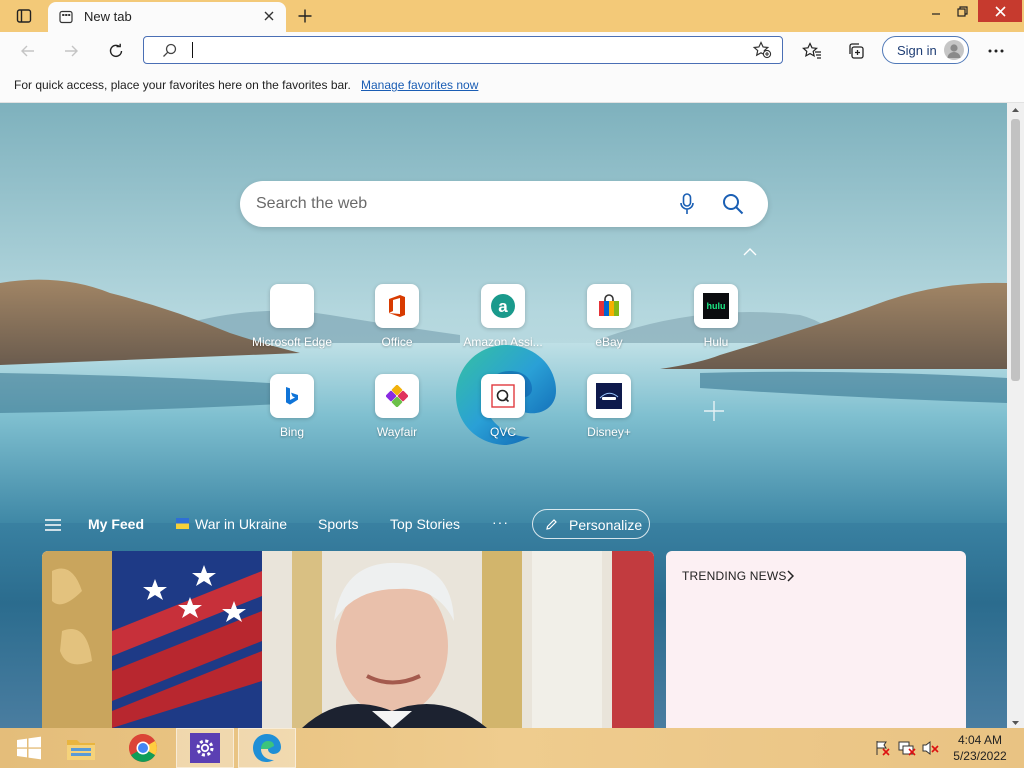 Image resolution: width=1024 pixels, height=768 pixels. What do you see at coordinates (907, 748) in the screenshot?
I see `network-icon` at bounding box center [907, 748].